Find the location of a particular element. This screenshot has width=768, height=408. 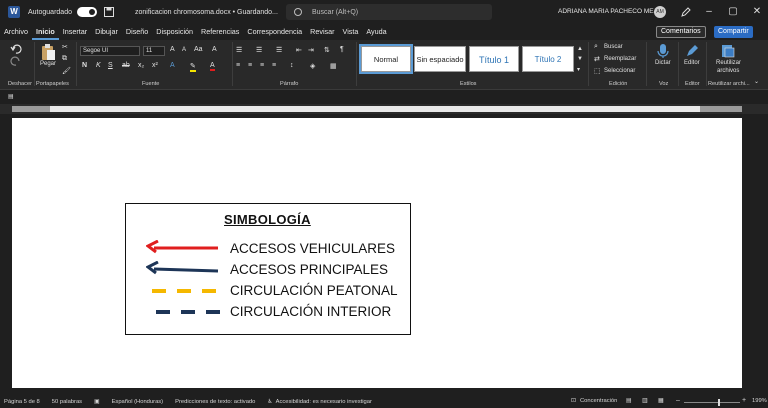

select-icon: ⬚ is located at coordinates (597, 71).